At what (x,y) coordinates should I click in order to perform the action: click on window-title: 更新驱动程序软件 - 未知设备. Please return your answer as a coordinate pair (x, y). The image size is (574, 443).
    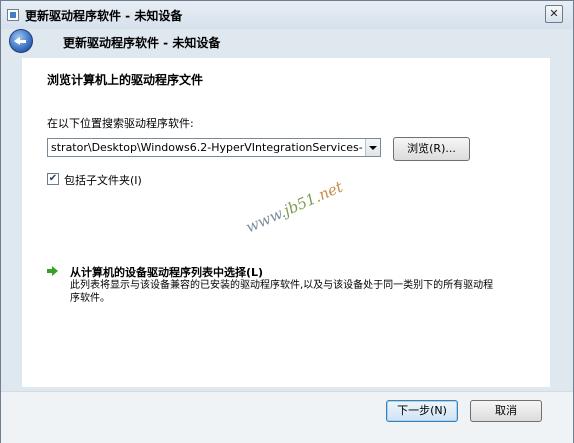
    Looking at the image, I should click on (104, 16).